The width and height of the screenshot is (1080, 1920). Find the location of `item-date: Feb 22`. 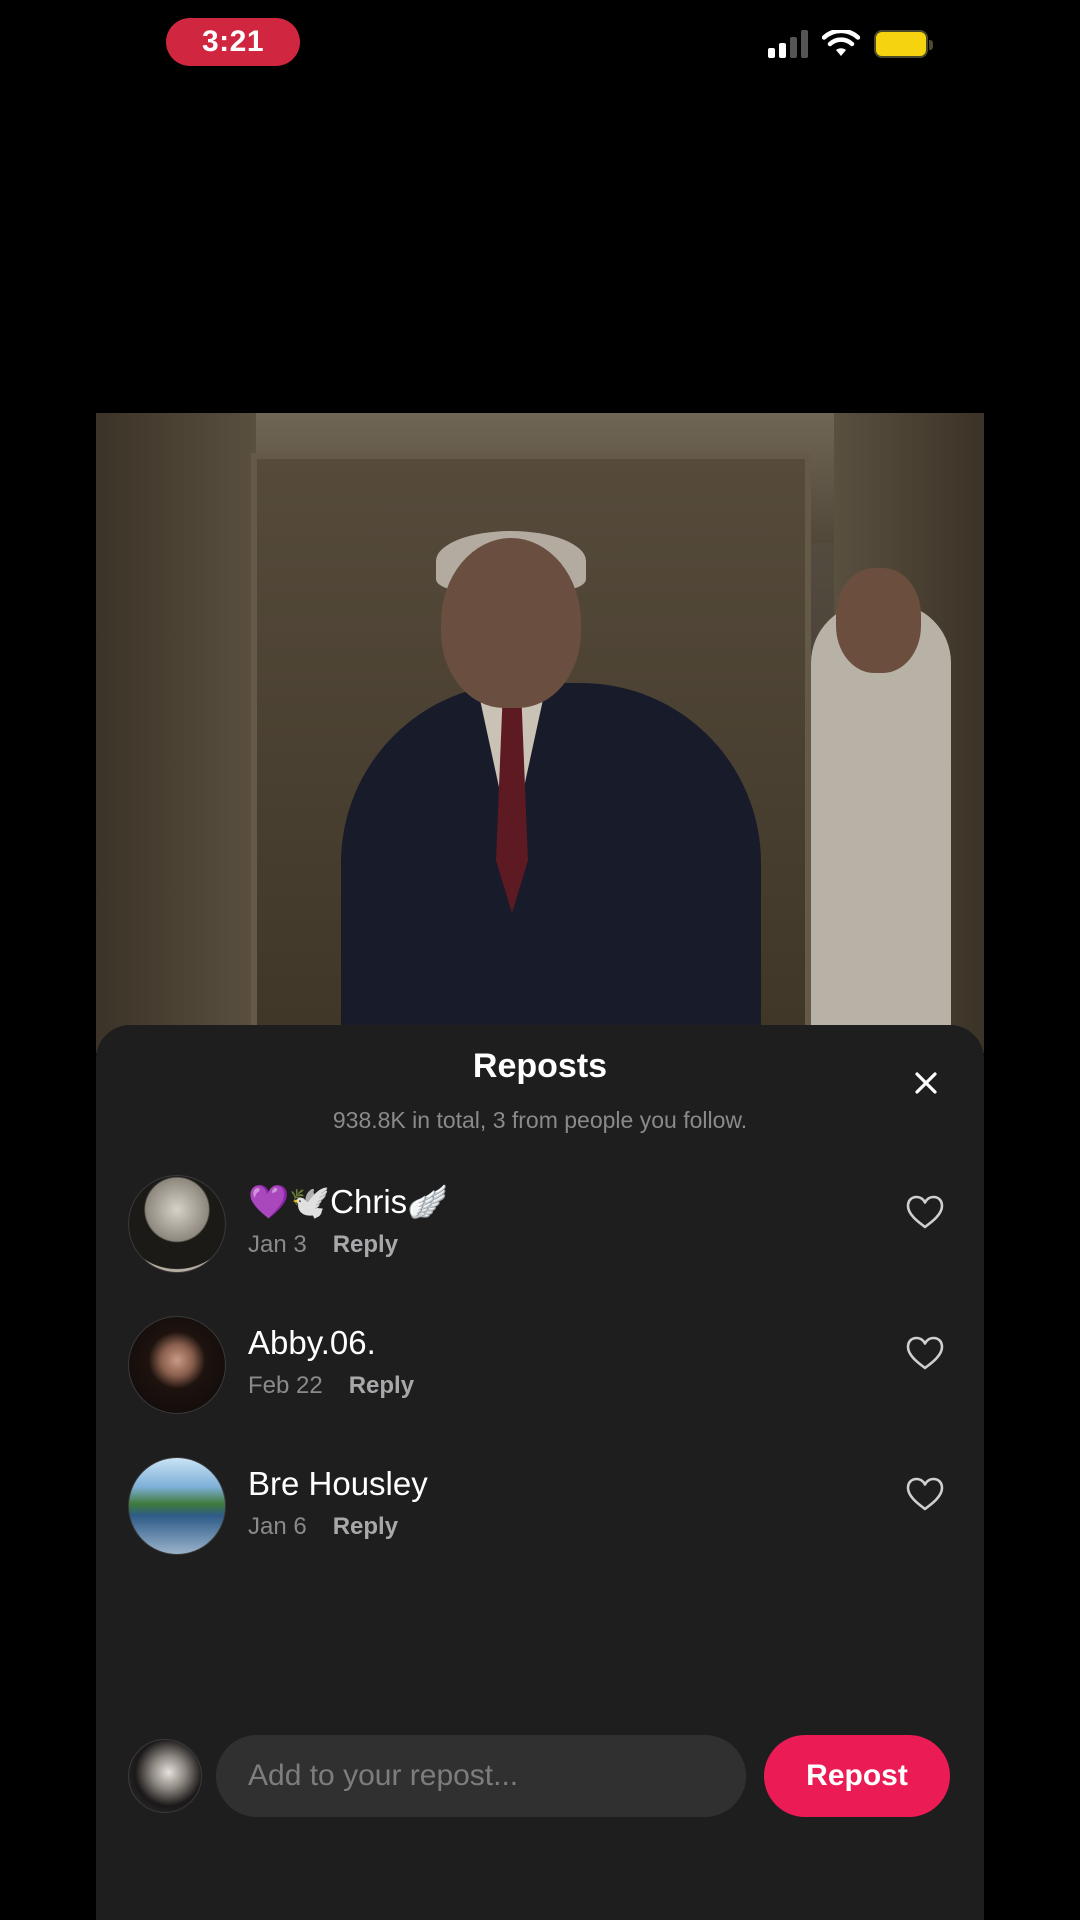

item-date: Feb 22 is located at coordinates (285, 1385).